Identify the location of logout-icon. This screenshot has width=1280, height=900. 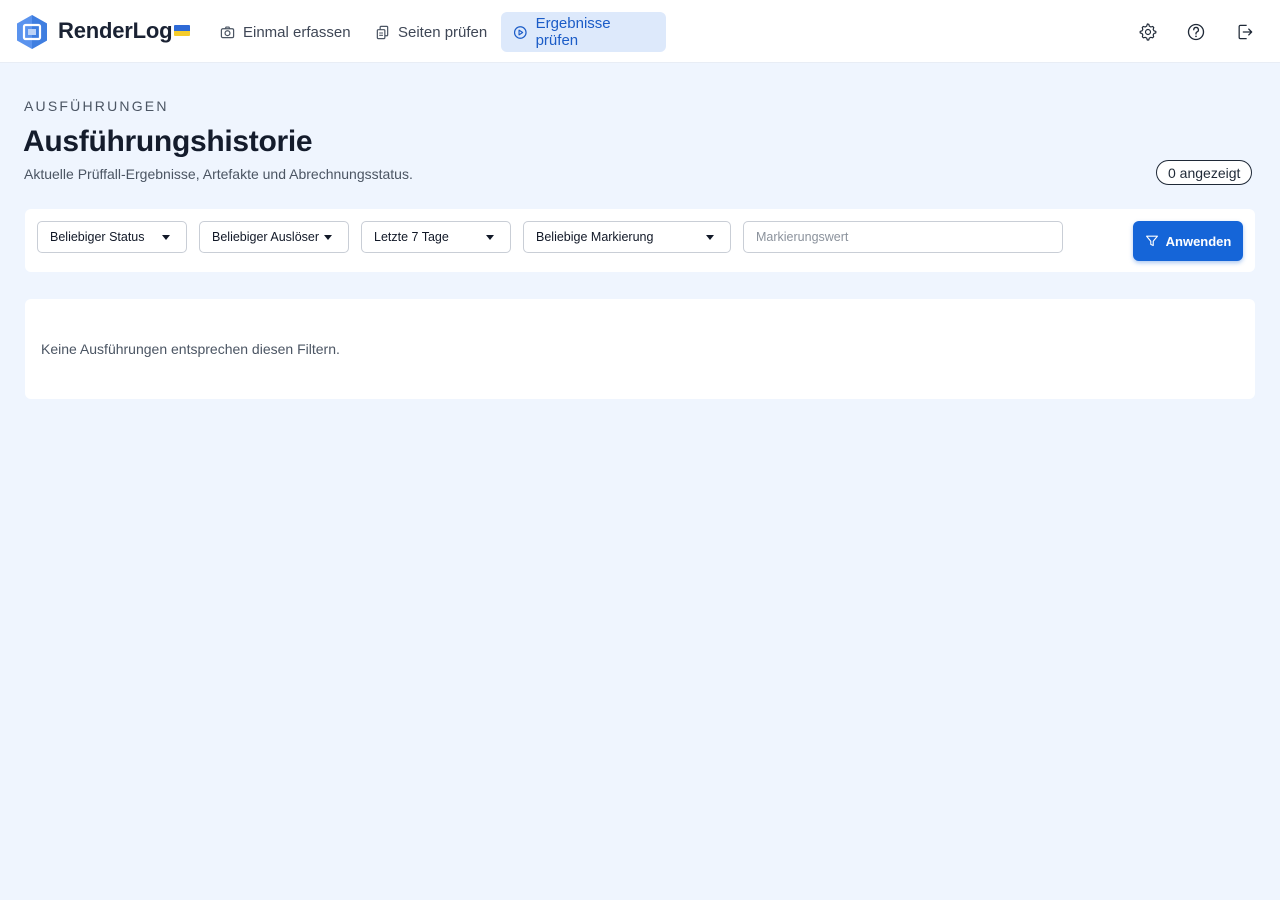
(1245, 32).